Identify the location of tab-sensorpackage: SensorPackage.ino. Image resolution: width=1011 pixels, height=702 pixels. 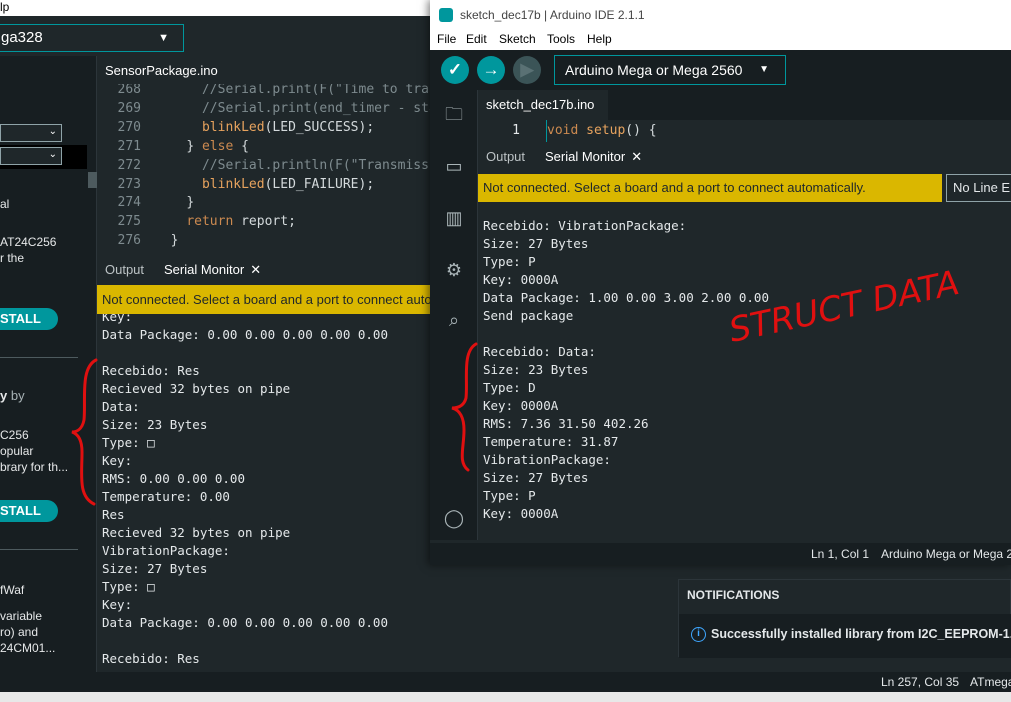
(161, 70).